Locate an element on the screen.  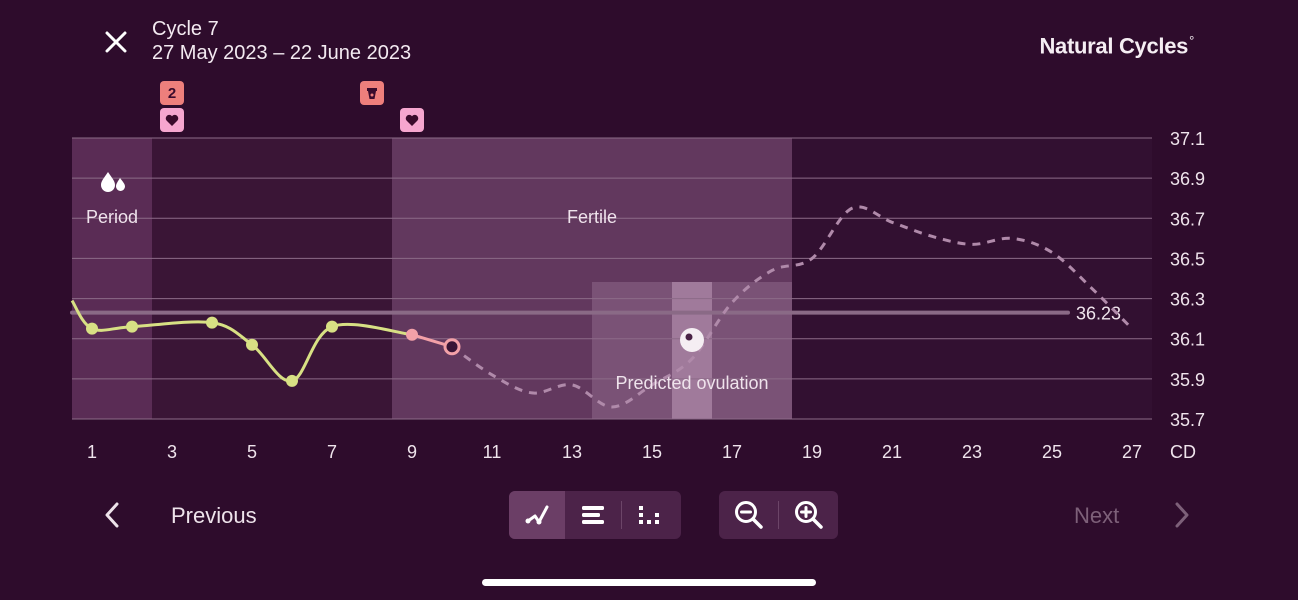
zoom-in-icon is located at coordinates (808, 515).